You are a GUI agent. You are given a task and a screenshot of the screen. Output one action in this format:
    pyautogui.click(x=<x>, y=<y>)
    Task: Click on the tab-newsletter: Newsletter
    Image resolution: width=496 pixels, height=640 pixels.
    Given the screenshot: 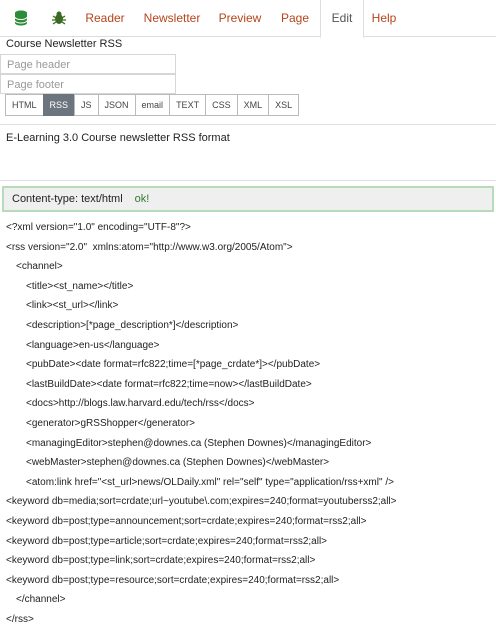 What is the action you would take?
    pyautogui.click(x=172, y=18)
    